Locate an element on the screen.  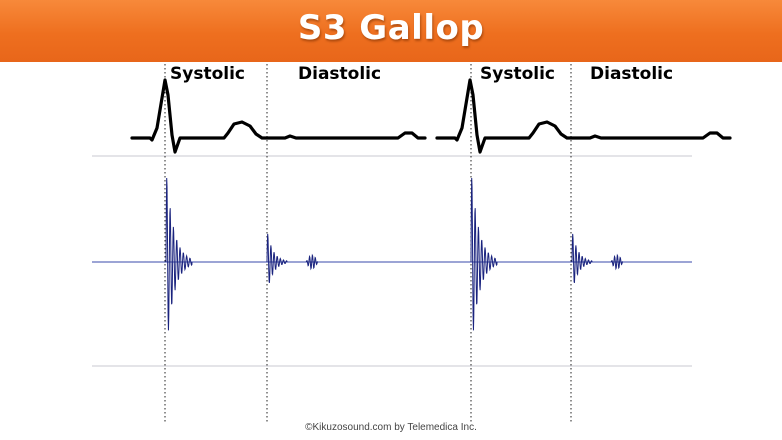
label-diastolic-2: Diastolic is located at coordinates (632, 74).